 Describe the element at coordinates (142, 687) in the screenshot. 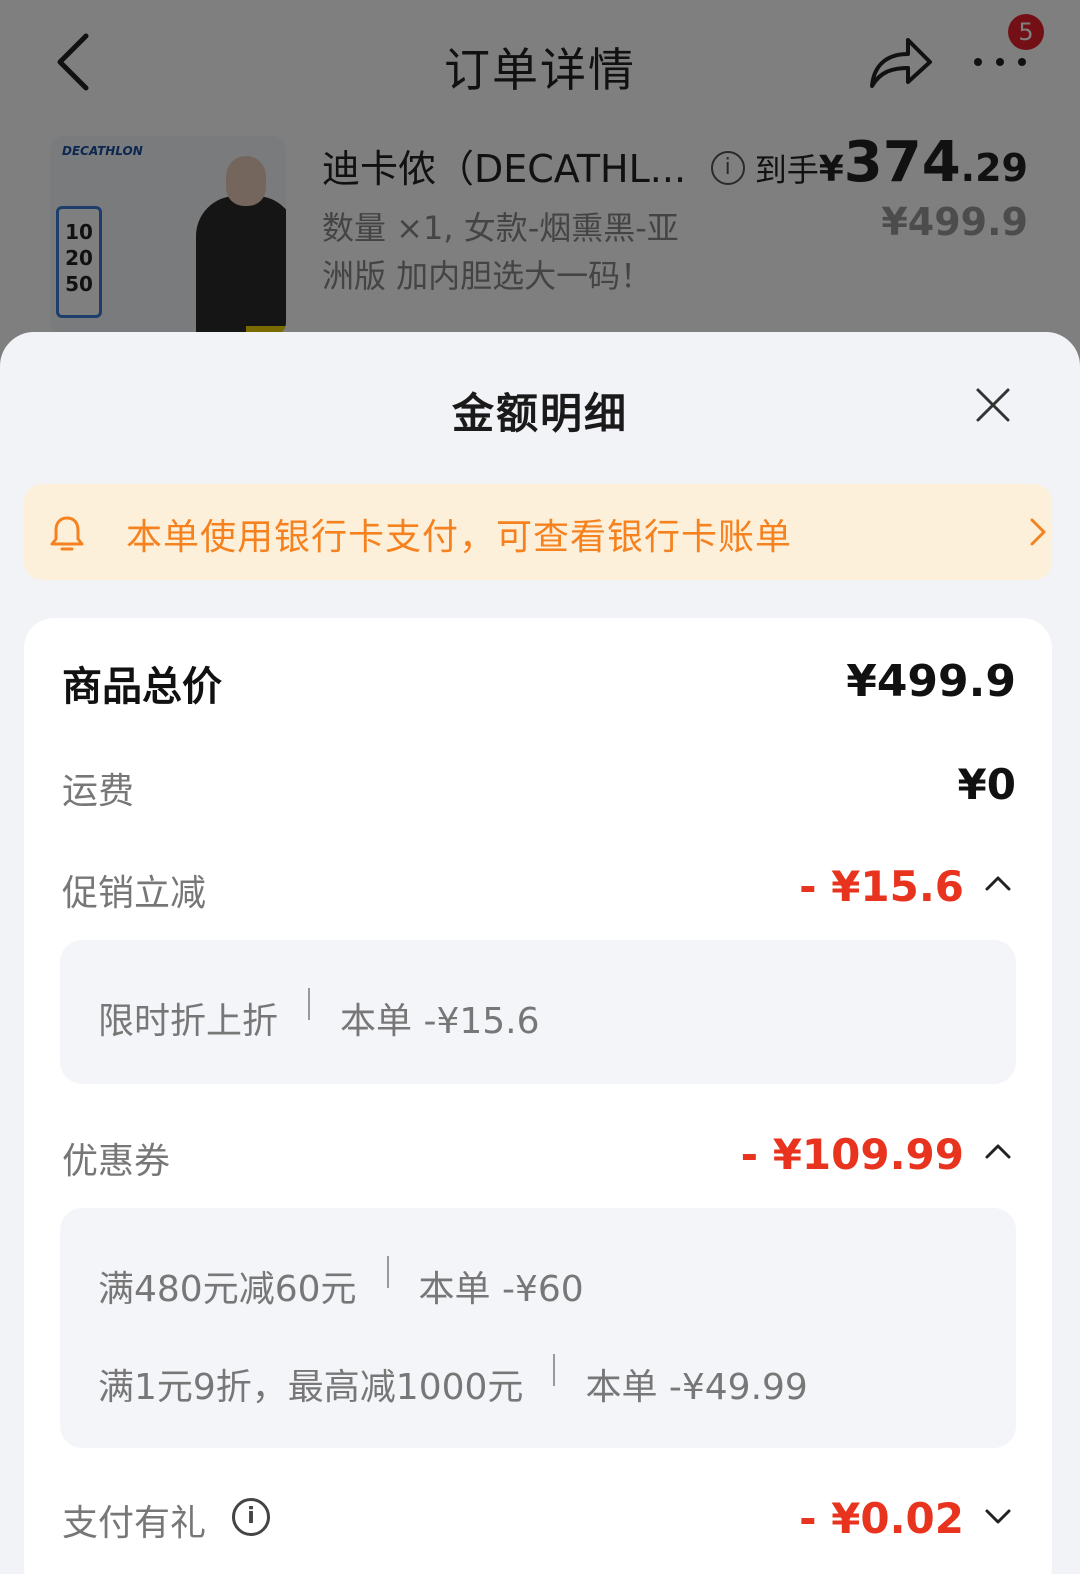

I see `total-price-label: 商品总价` at that location.